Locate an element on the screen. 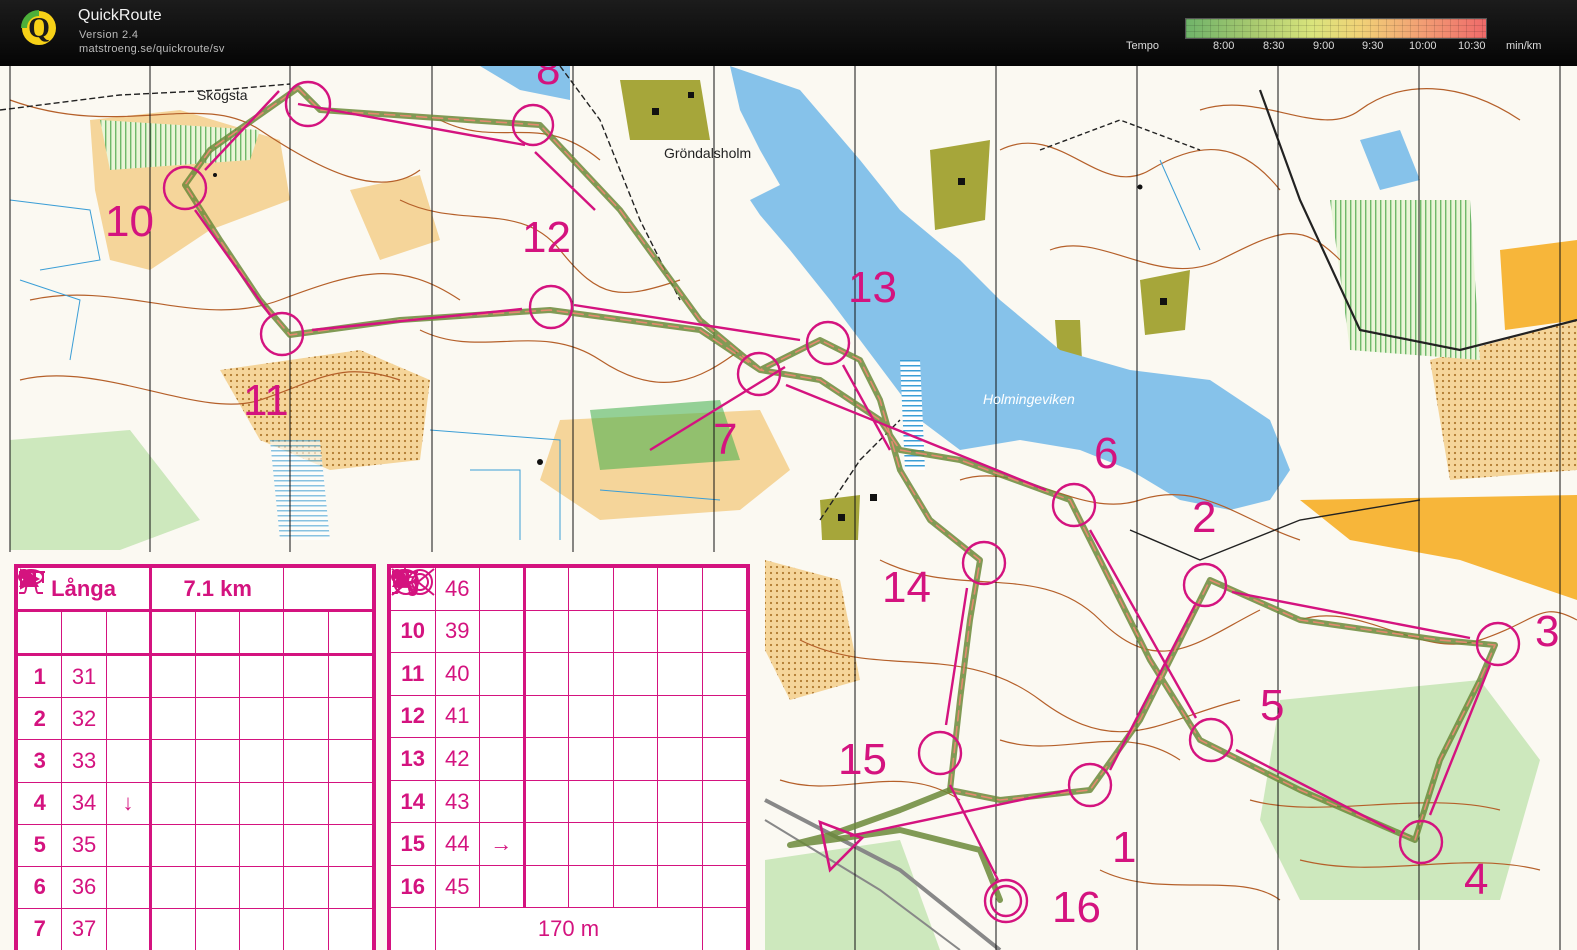 This screenshot has width=1577, height=950. tempo-unit: min/km is located at coordinates (1524, 46).